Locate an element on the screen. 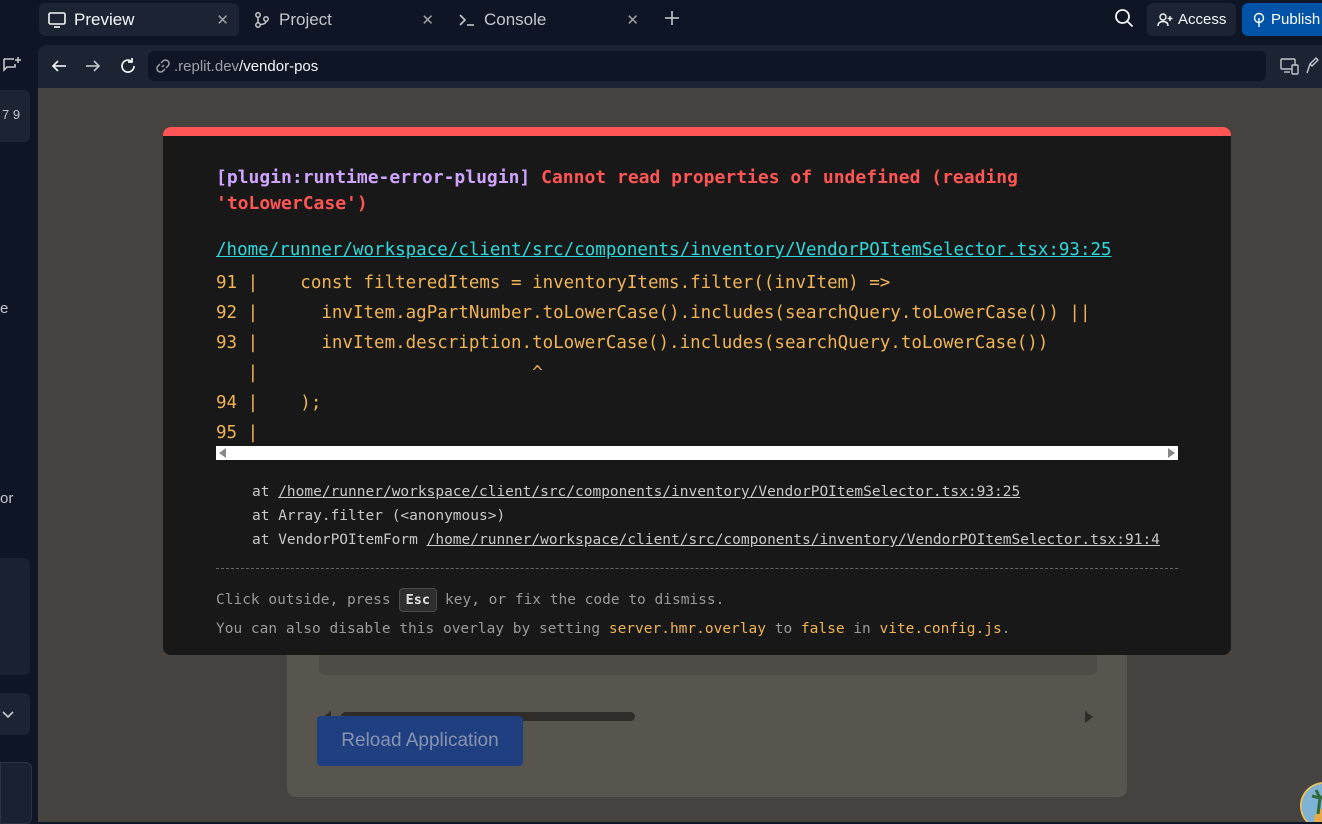  link-icon is located at coordinates (163, 66).